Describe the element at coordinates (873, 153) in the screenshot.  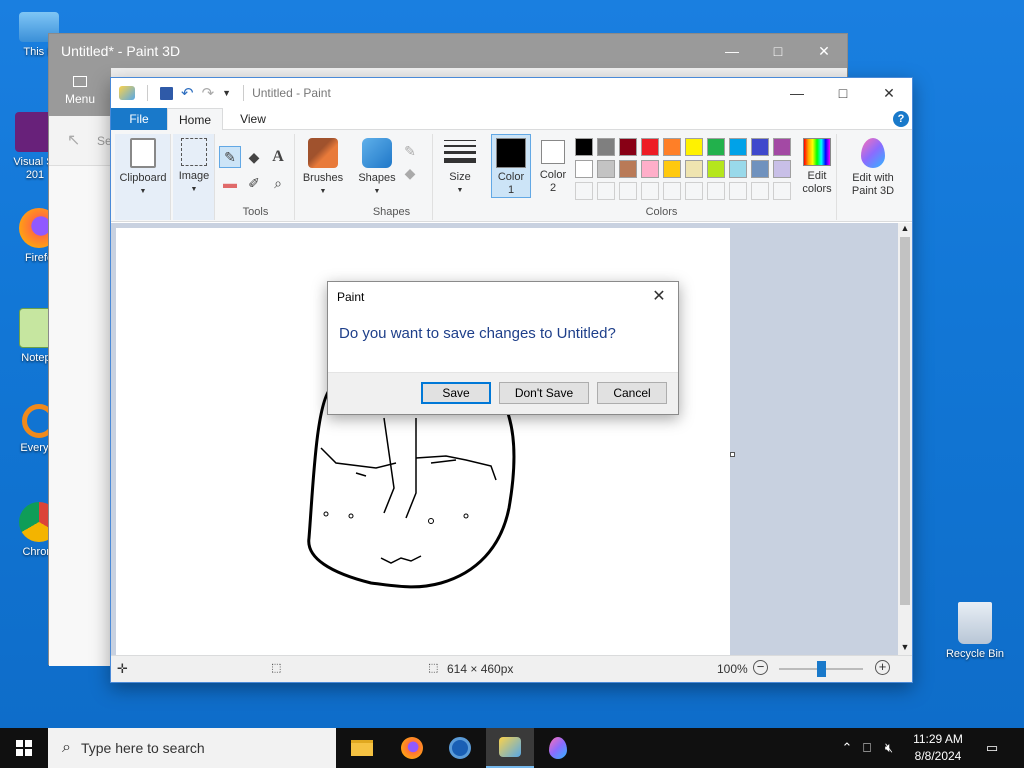
I see `paint3d-icon` at that location.